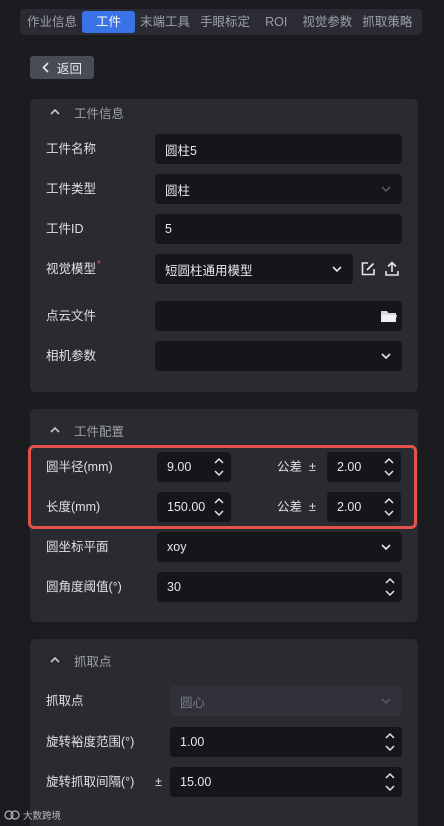 The height and width of the screenshot is (826, 444). Describe the element at coordinates (225, 22) in the screenshot. I see `tab-hand-eye-calibration: 手眼标定` at that location.